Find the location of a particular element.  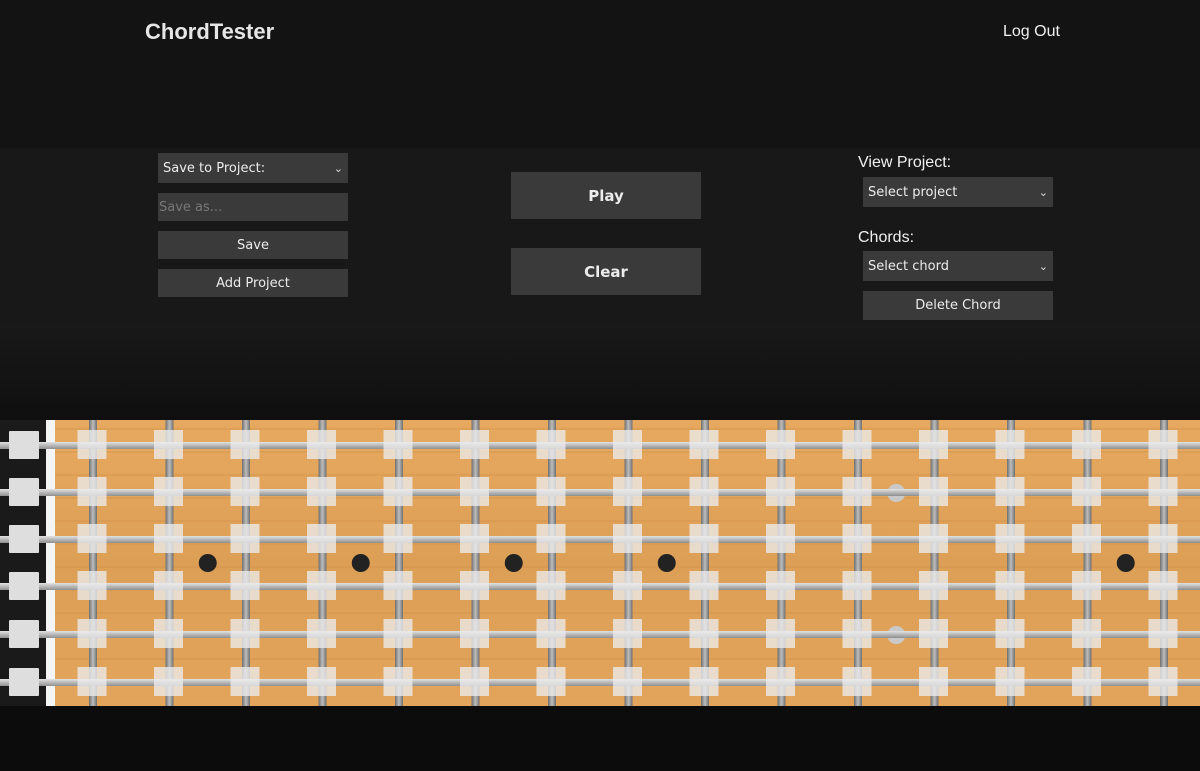

view-project-select: Select project ⌄ is located at coordinates (958, 192).